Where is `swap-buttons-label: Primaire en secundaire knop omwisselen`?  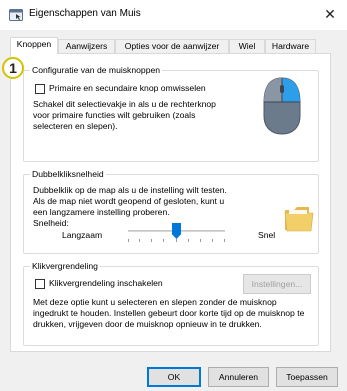
swap-buttons-label: Primaire en secundaire knop omwisselen is located at coordinates (127, 88).